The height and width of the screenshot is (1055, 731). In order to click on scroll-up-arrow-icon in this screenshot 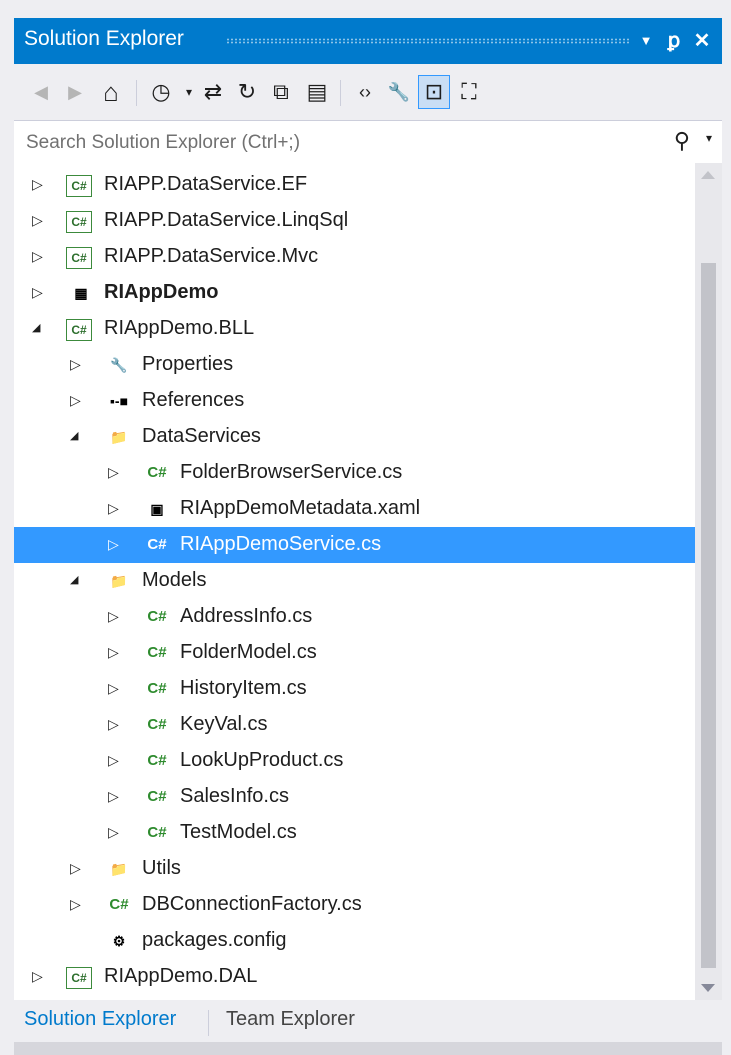, I will do `click(708, 175)`.